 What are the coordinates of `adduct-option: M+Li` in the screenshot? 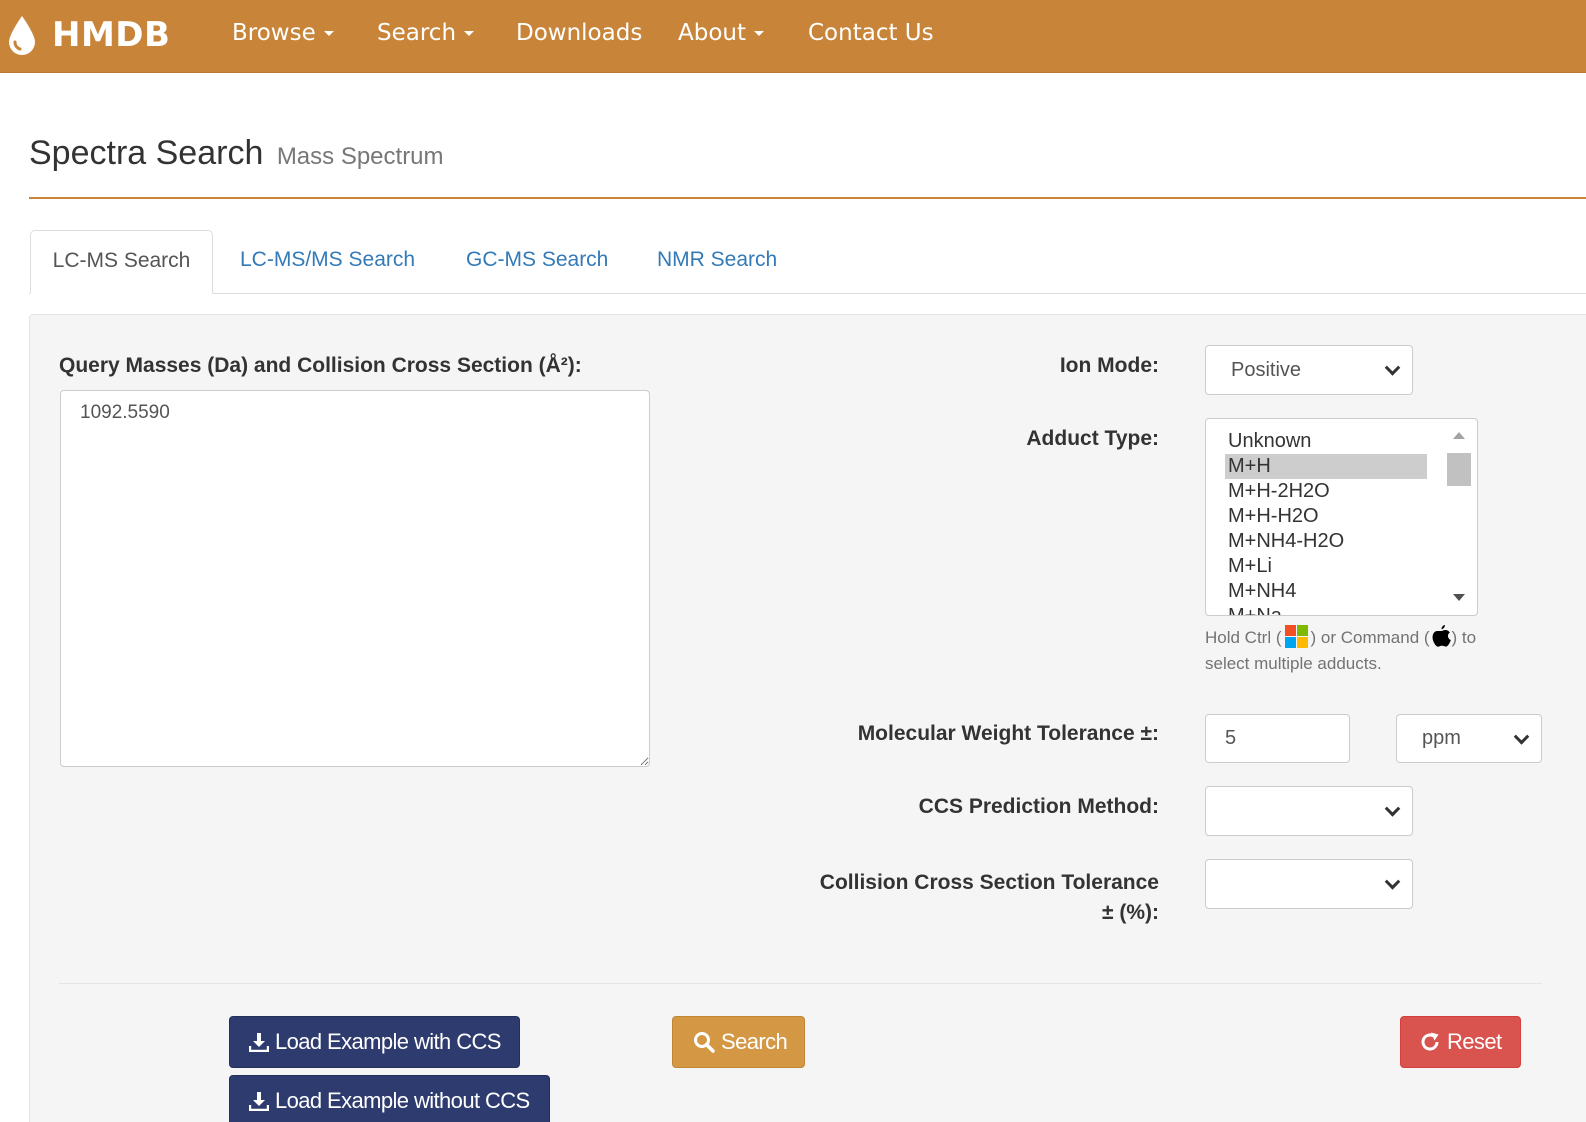 It's located at (1326, 566).